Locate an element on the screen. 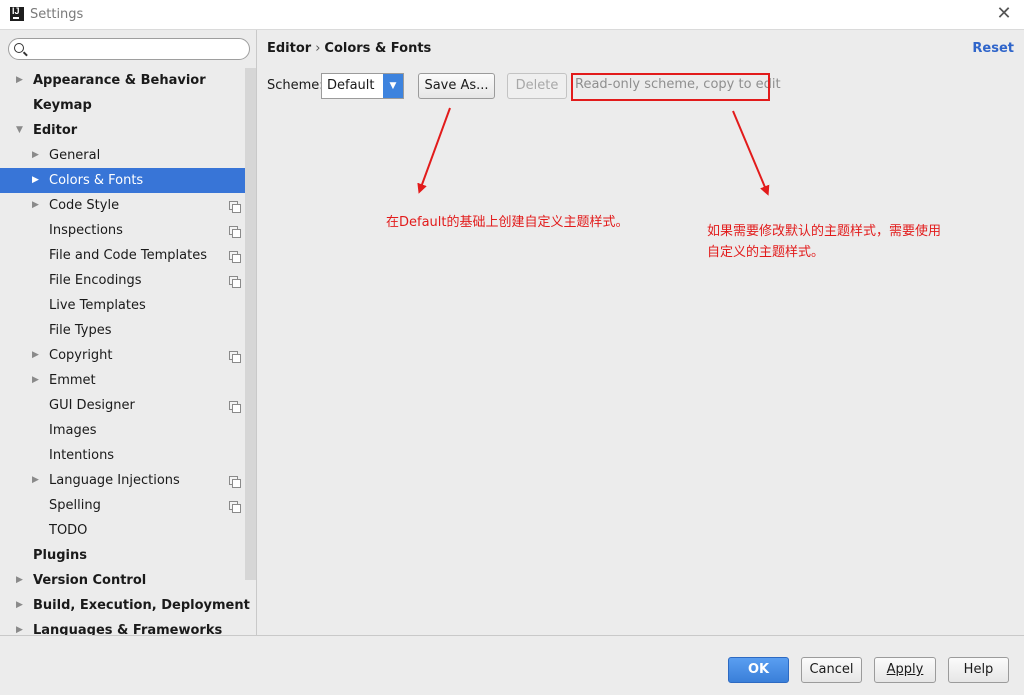  sidebar-item-inspections: Inspections is located at coordinates (122, 230).